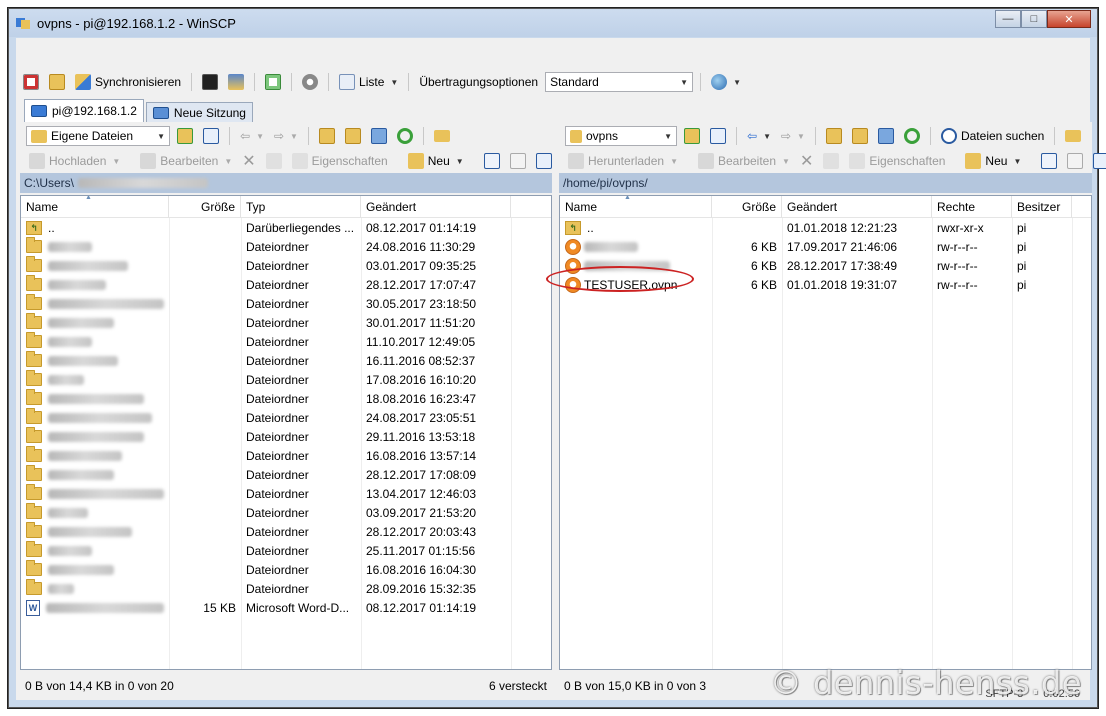 The height and width of the screenshot is (716, 1106). Describe the element at coordinates (74, 161) in the screenshot. I see `upload-button: Hochladen ▼` at that location.